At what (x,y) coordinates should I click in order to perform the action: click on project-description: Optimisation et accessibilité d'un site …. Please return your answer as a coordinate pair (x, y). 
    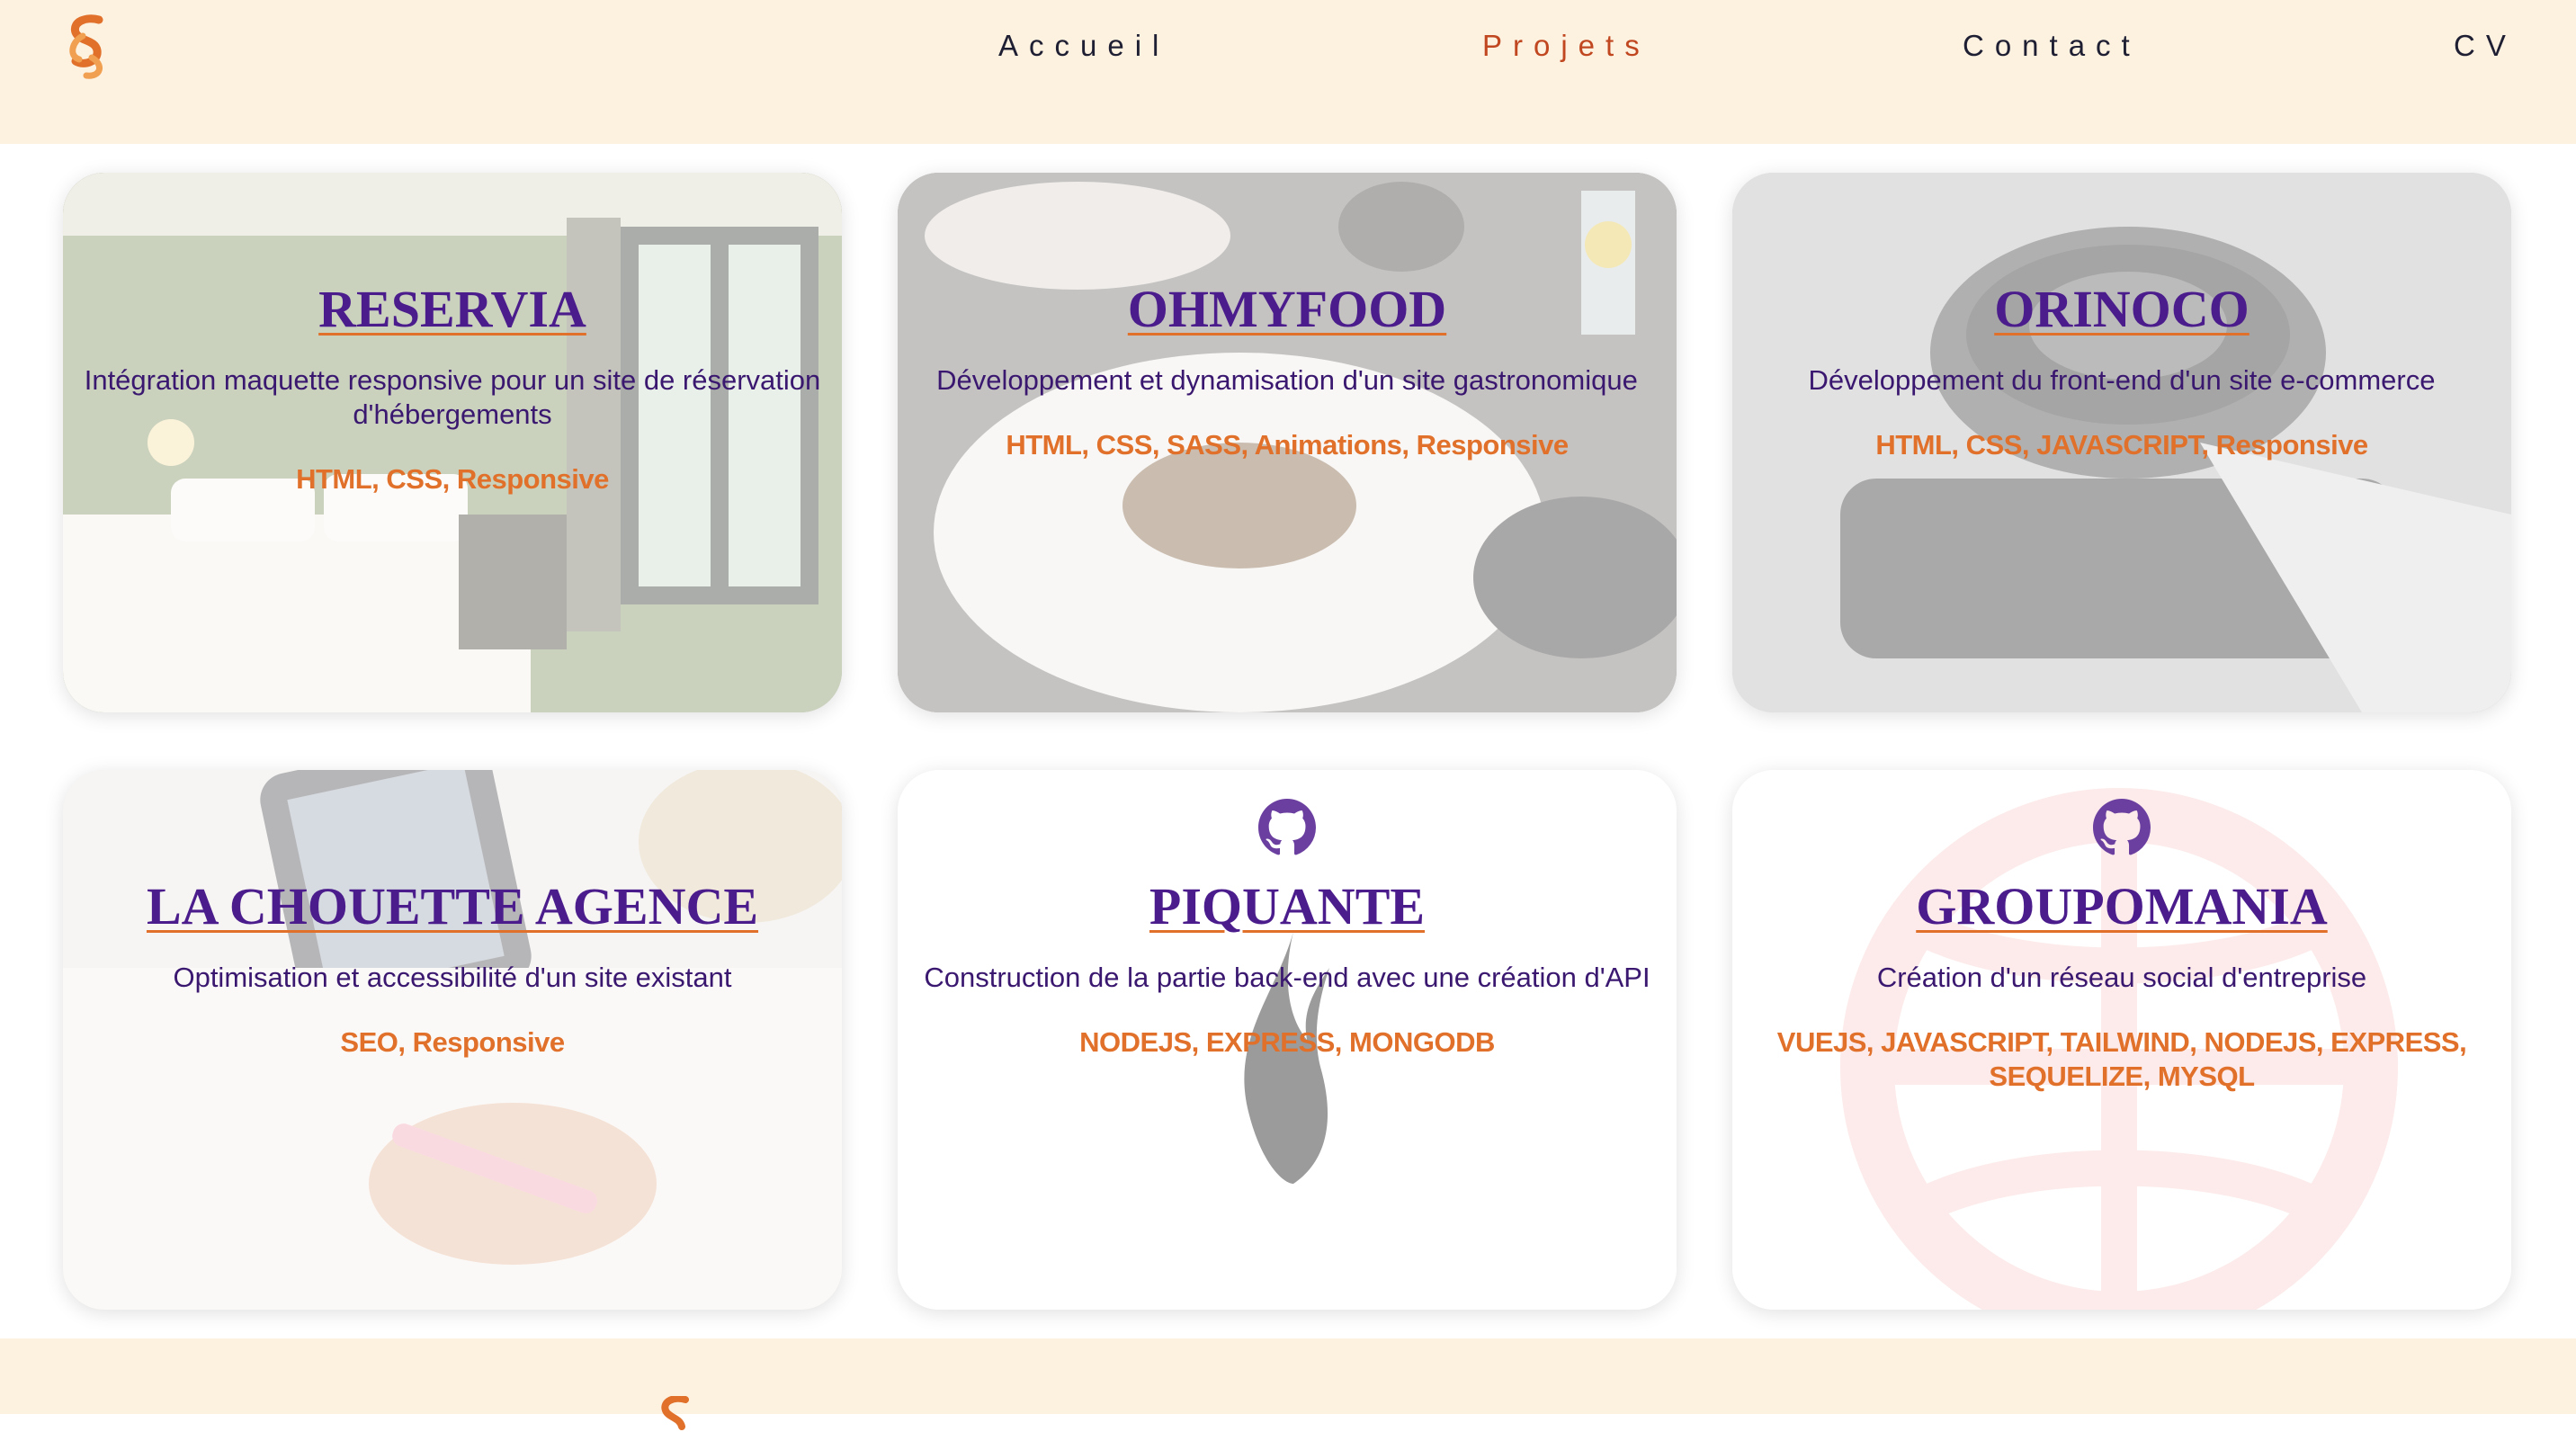
    Looking at the image, I should click on (452, 978).